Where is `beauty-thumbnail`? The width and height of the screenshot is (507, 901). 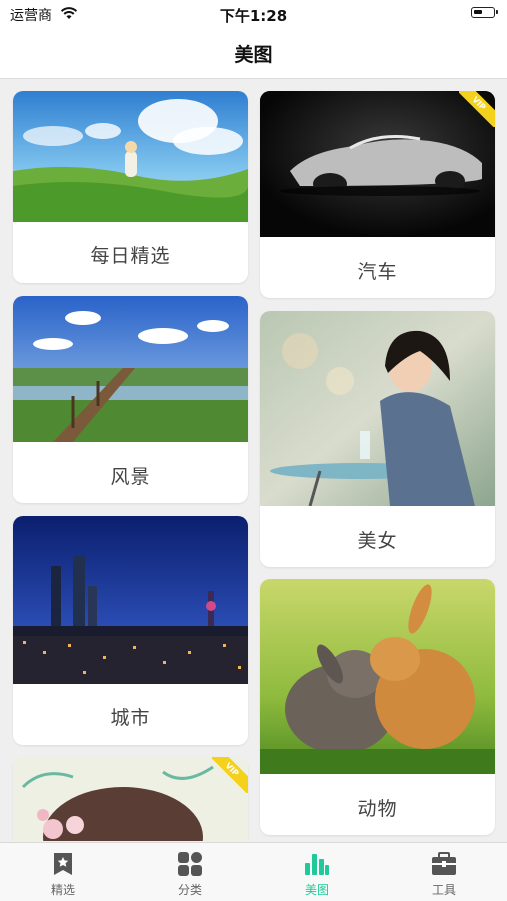
beauty-thumbnail is located at coordinates (377, 408).